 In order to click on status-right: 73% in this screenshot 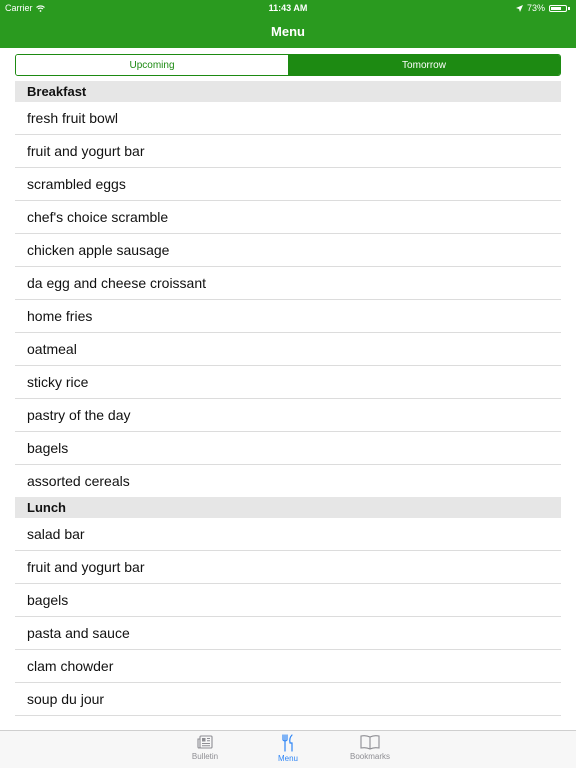, I will do `click(542, 8)`.